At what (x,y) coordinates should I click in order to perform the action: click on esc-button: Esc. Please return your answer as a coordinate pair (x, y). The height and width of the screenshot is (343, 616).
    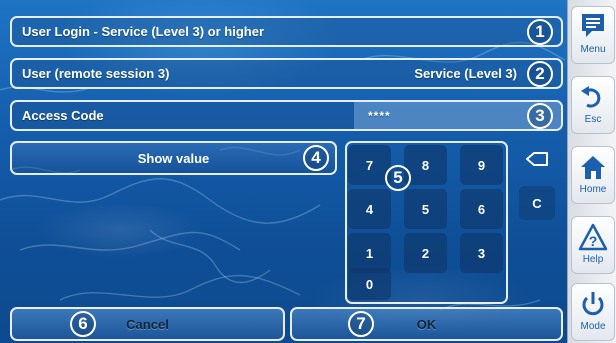
    Looking at the image, I should click on (593, 105).